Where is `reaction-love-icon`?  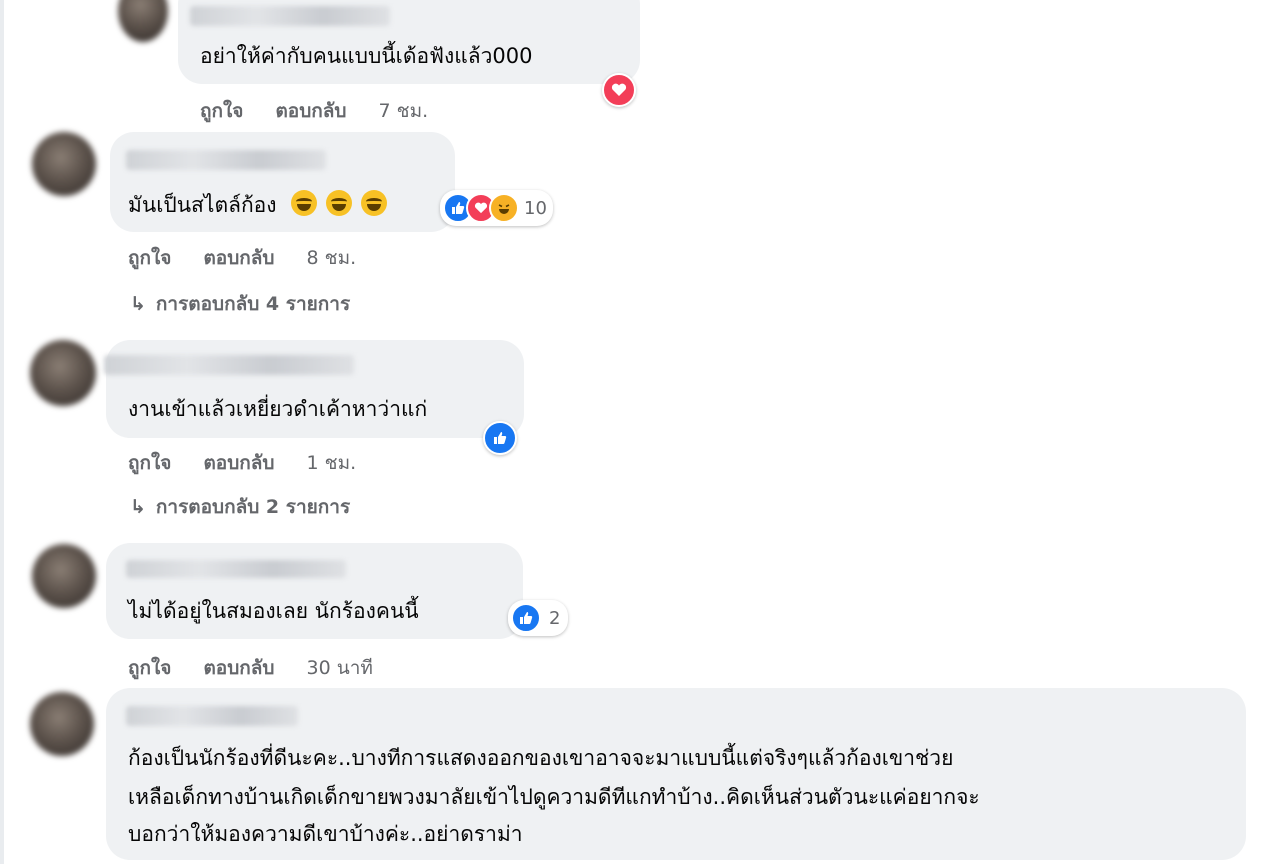 reaction-love-icon is located at coordinates (619, 90).